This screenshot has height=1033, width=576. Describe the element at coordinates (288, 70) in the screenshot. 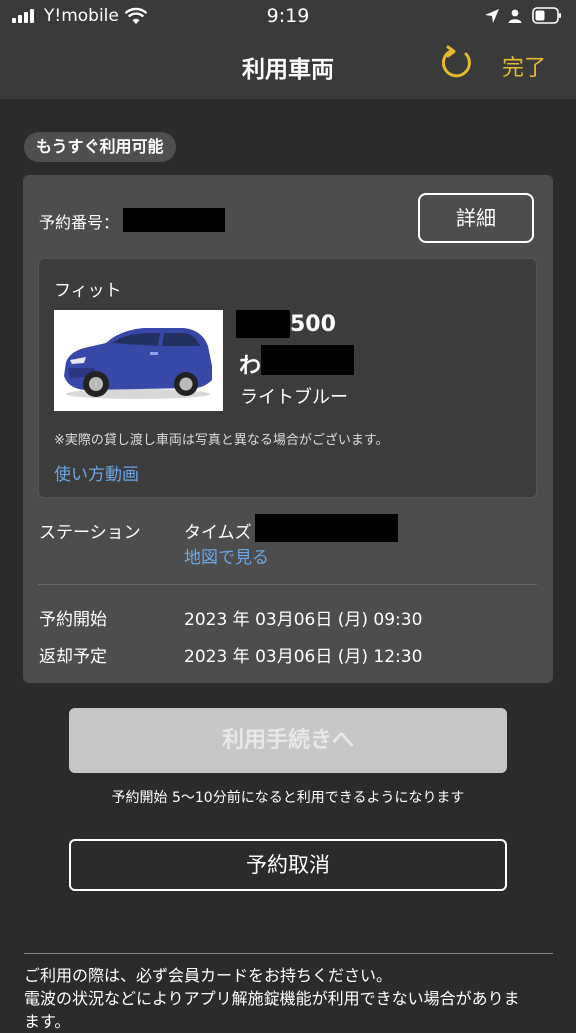

I see `page-title: 利用車両` at that location.